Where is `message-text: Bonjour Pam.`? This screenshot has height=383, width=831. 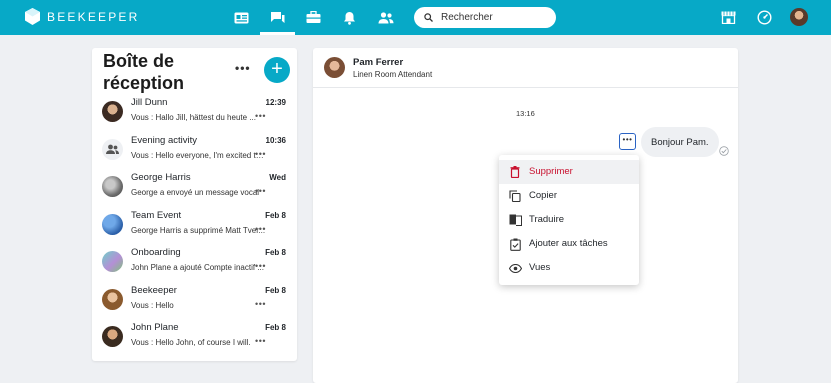
message-text: Bonjour Pam. is located at coordinates (680, 142).